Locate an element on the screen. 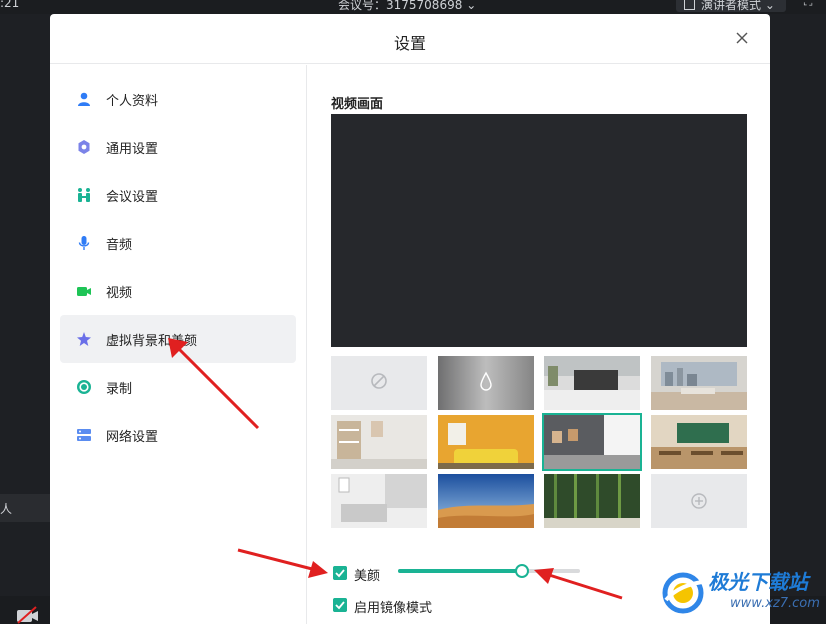 The width and height of the screenshot is (826, 624). watermark-url: www.xz7.com is located at coordinates (775, 603).